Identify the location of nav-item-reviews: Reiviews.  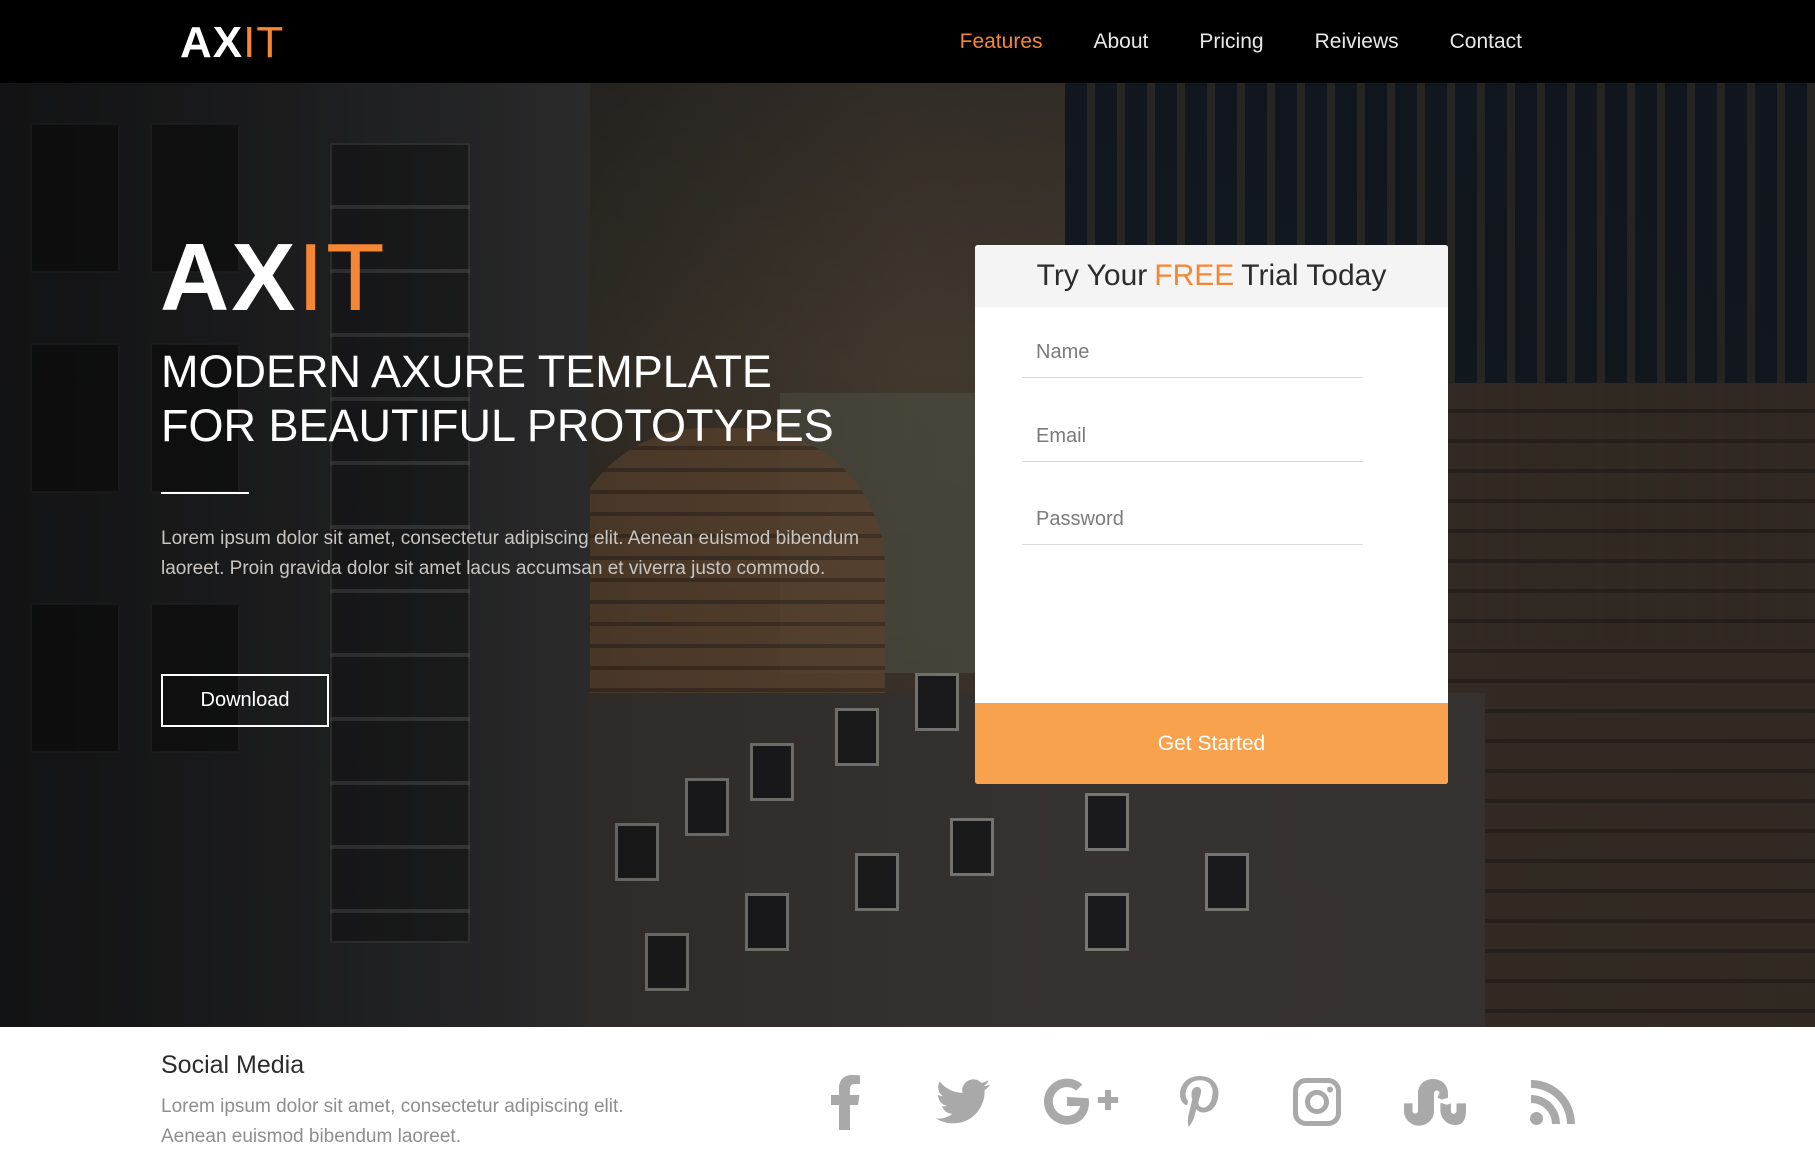
(1357, 42).